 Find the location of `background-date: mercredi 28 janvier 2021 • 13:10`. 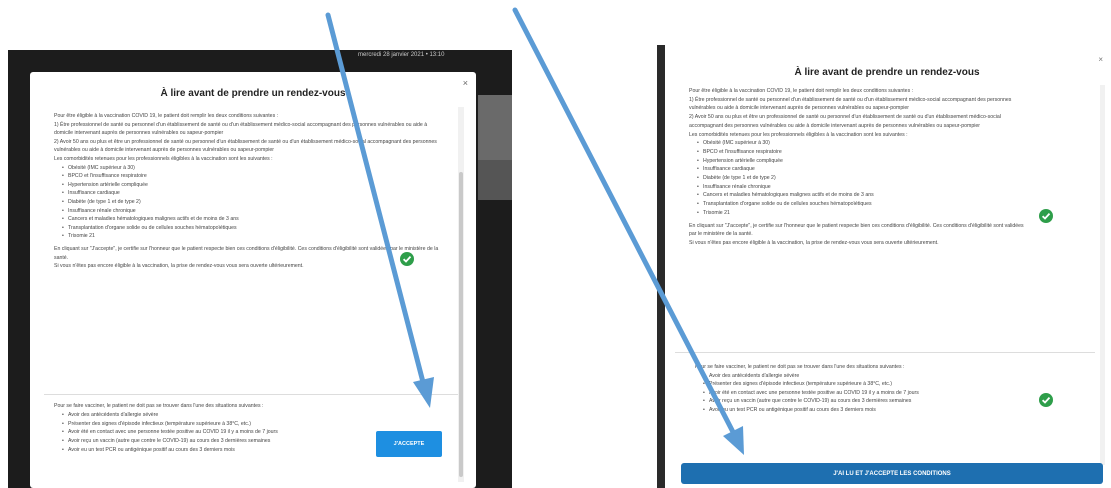

background-date: mercredi 28 janvier 2021 • 13:10 is located at coordinates (401, 55).